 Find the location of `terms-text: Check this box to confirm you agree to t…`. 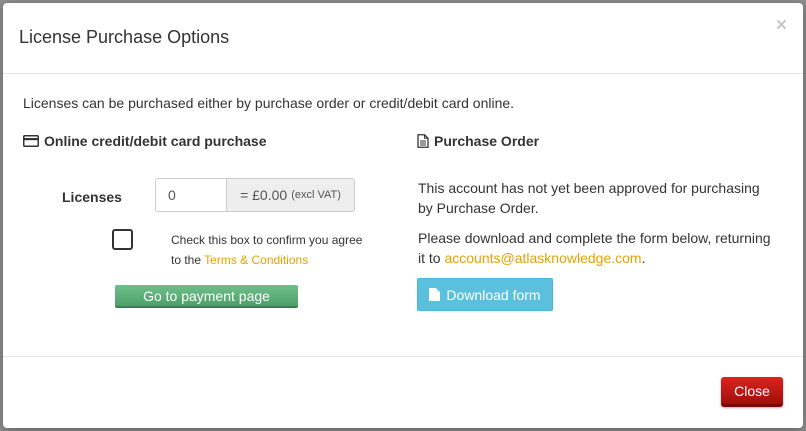

terms-text: Check this box to confirm you agree to t… is located at coordinates (271, 250).